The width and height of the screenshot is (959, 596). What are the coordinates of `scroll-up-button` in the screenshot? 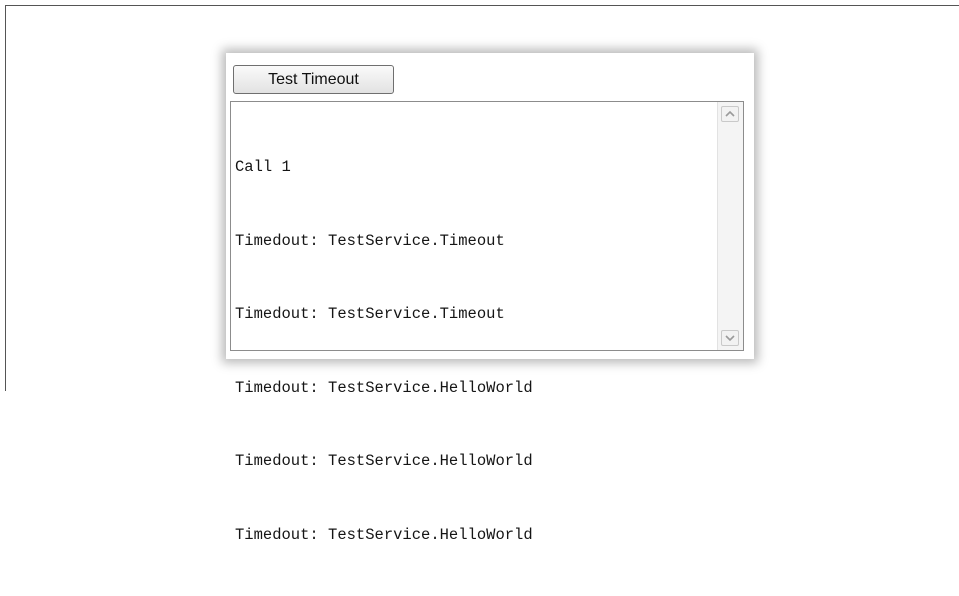 It's located at (730, 114).